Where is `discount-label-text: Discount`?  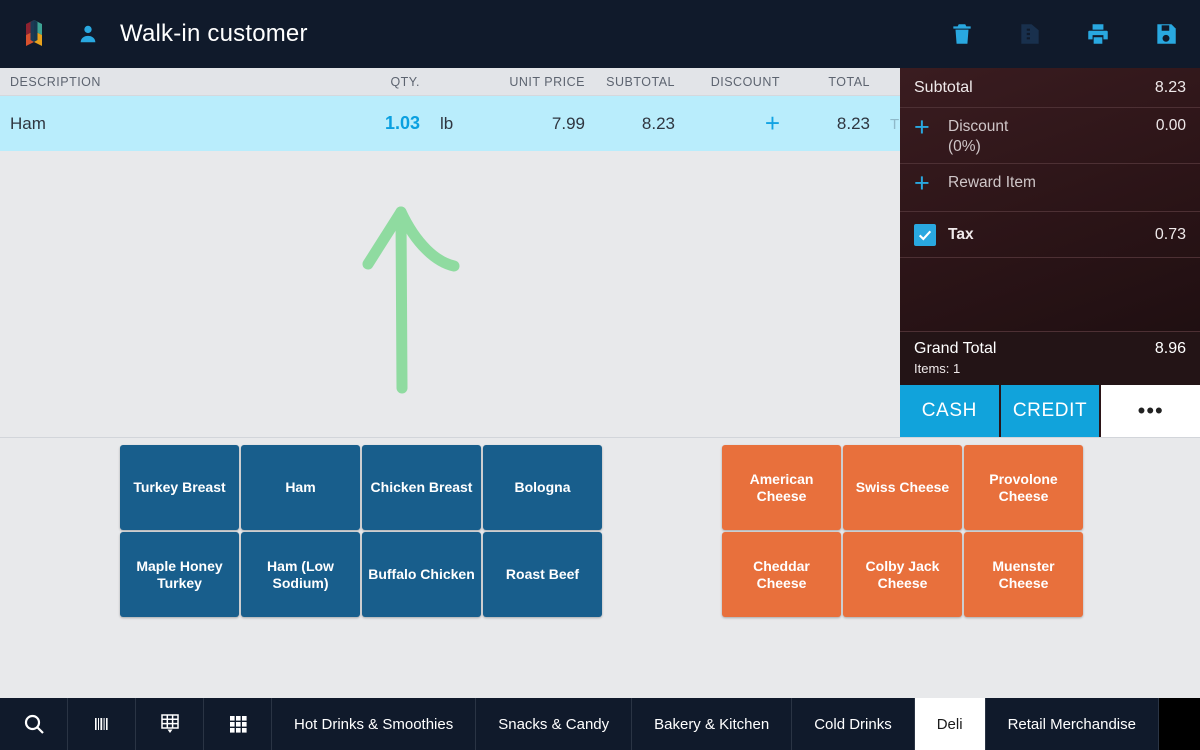
discount-label-text: Discount is located at coordinates (978, 126).